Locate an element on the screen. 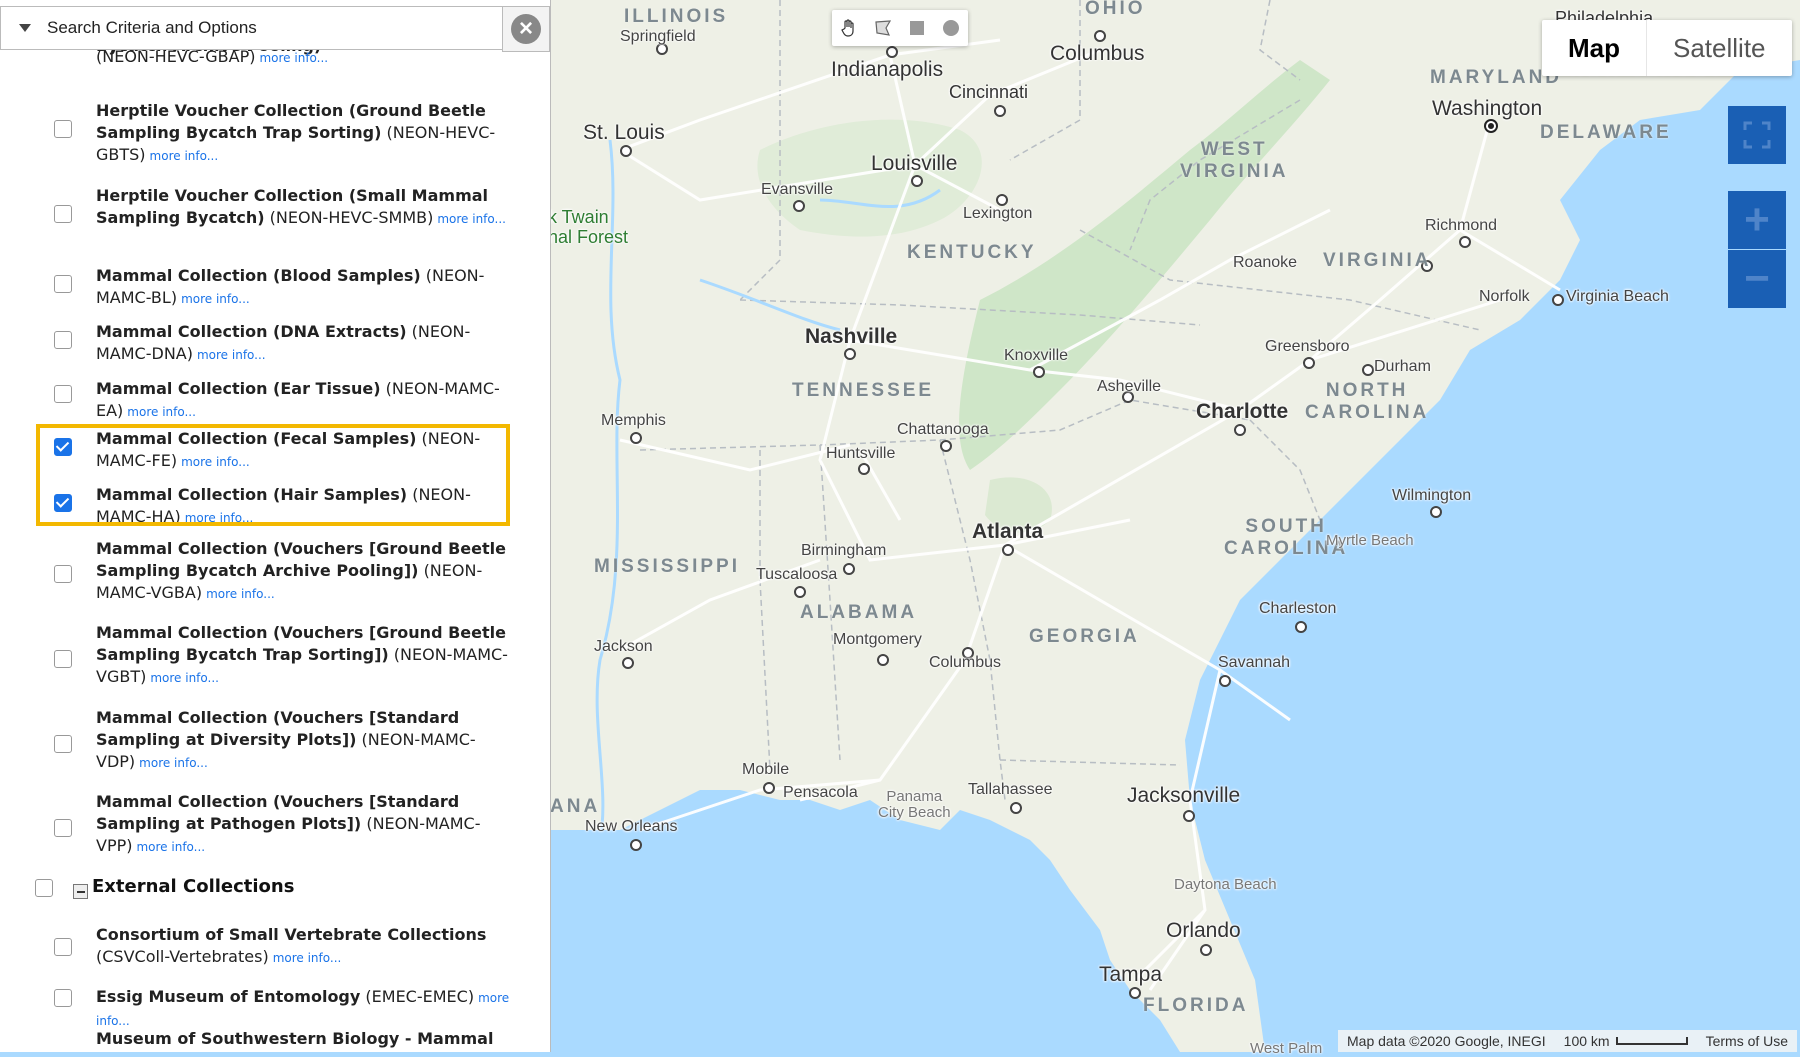 Image resolution: width=1800 pixels, height=1057 pixels. city-label: Panama City Beach is located at coordinates (914, 804).